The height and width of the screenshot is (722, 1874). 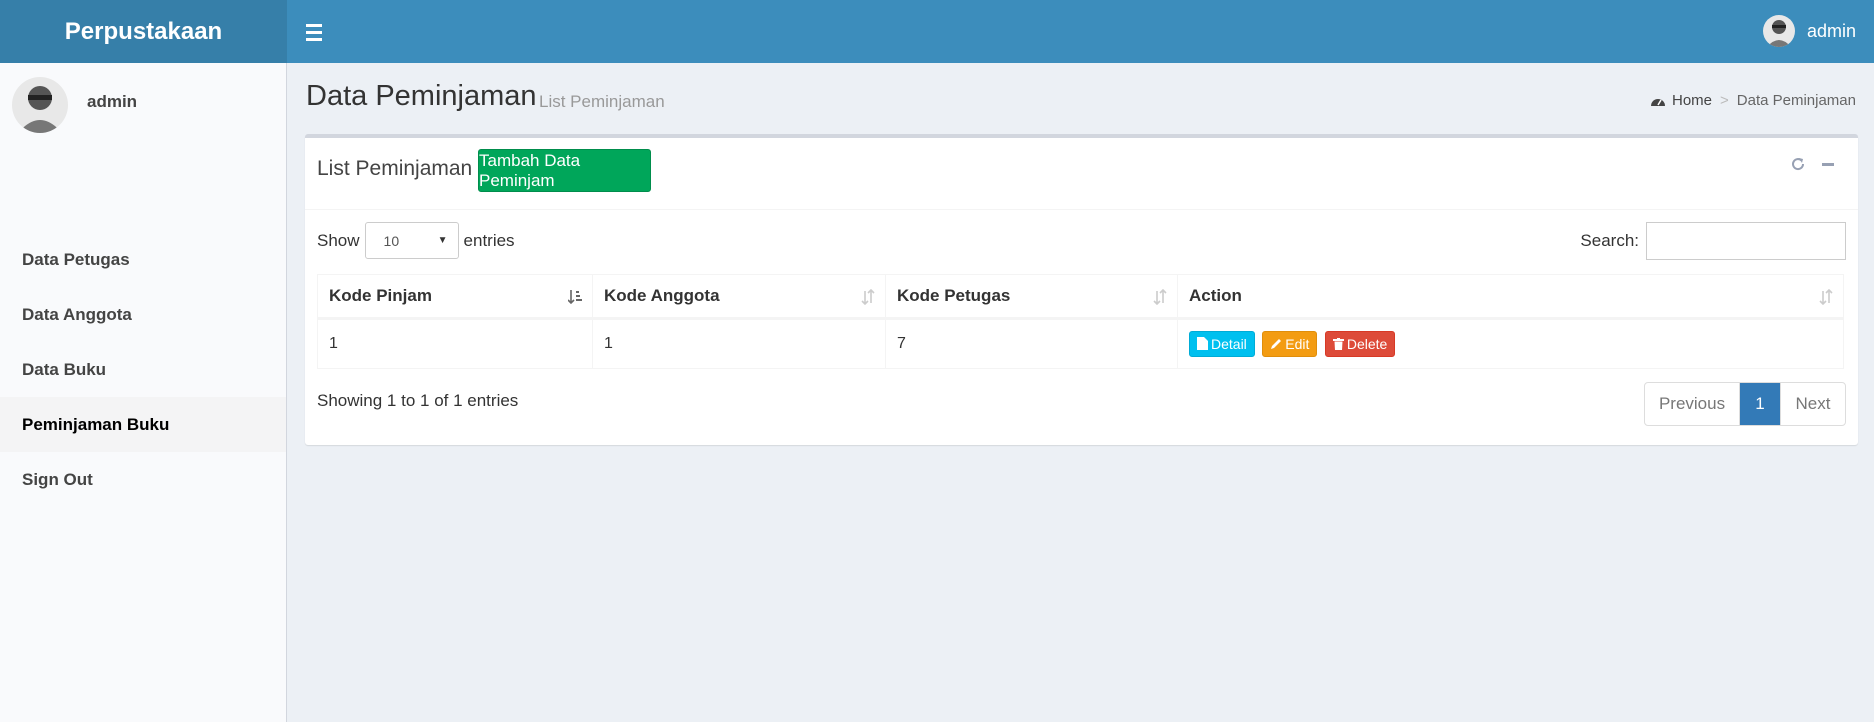 I want to click on column-header-action: Action, so click(x=1510, y=297).